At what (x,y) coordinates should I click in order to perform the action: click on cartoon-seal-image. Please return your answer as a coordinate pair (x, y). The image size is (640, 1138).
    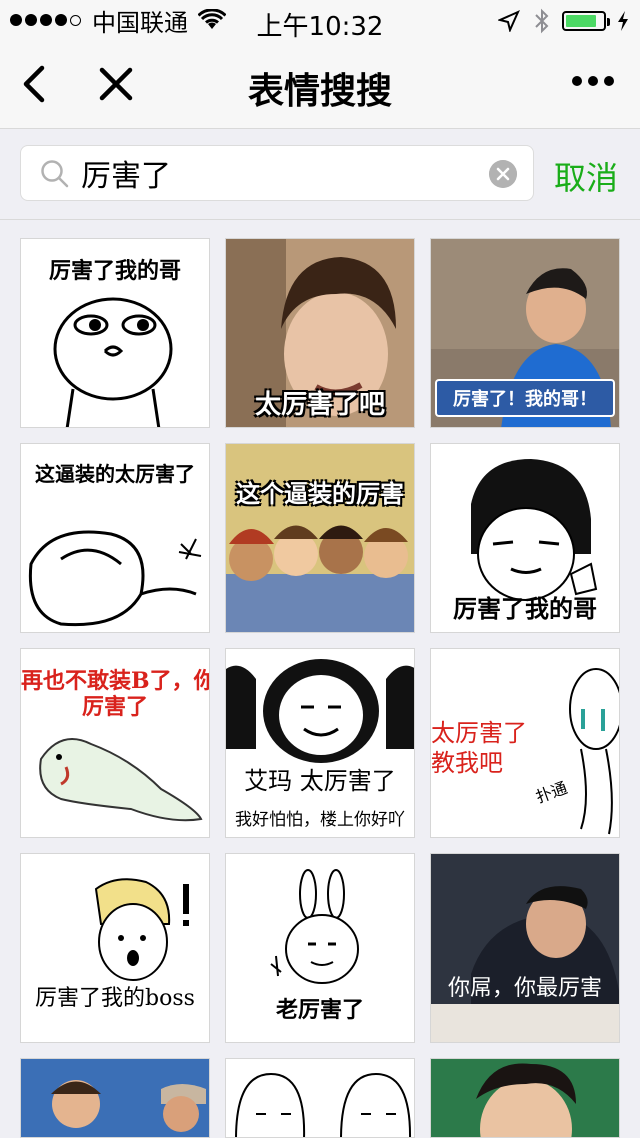
    Looking at the image, I should click on (121, 780).